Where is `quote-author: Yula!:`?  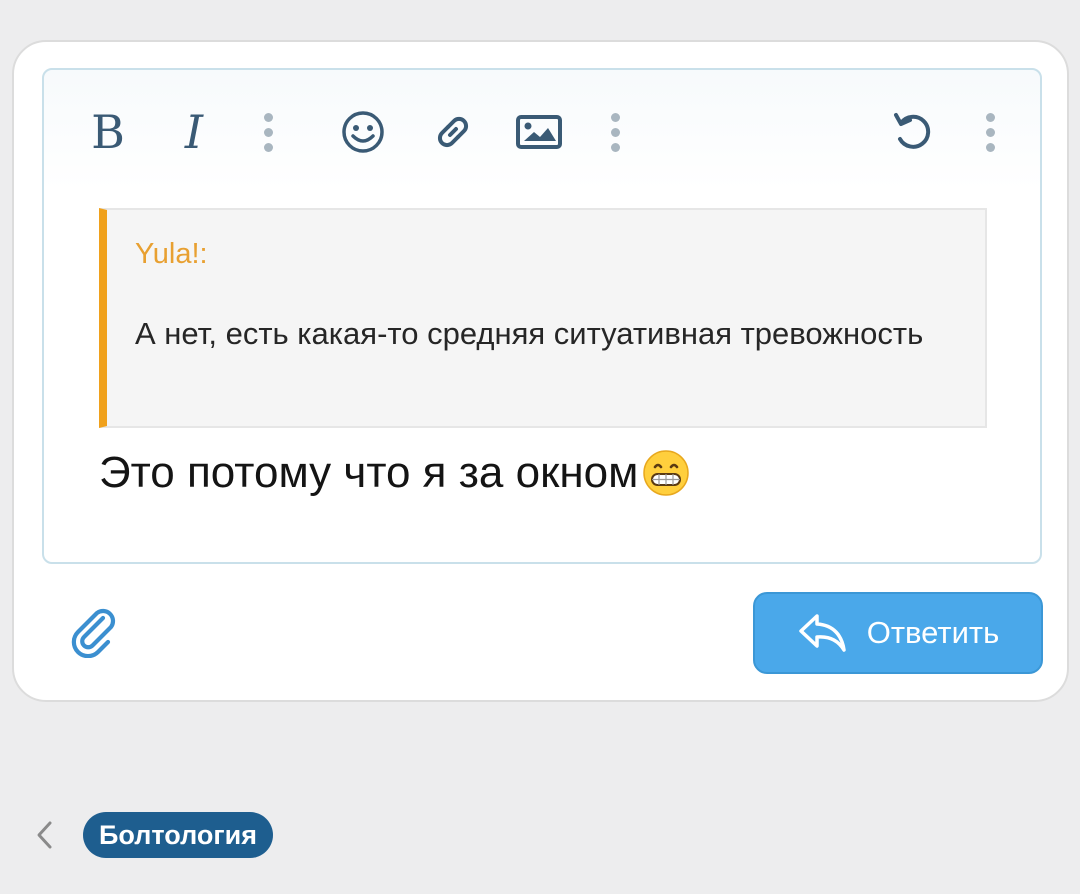 quote-author: Yula!: is located at coordinates (171, 254).